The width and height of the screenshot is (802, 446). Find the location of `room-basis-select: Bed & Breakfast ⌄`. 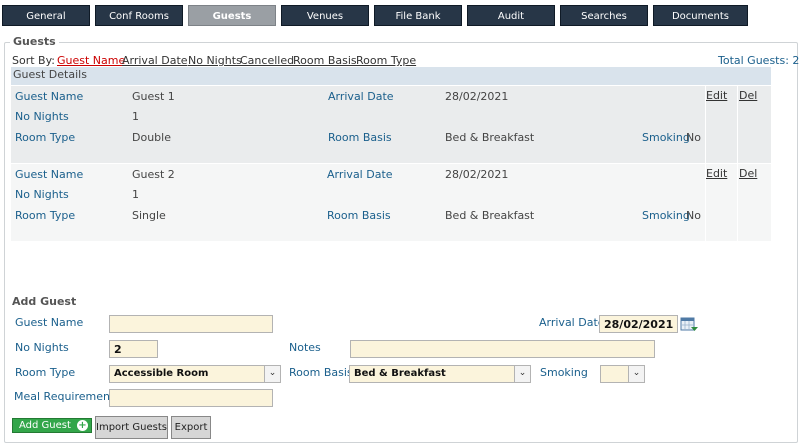

room-basis-select: Bed & Breakfast ⌄ is located at coordinates (440, 374).